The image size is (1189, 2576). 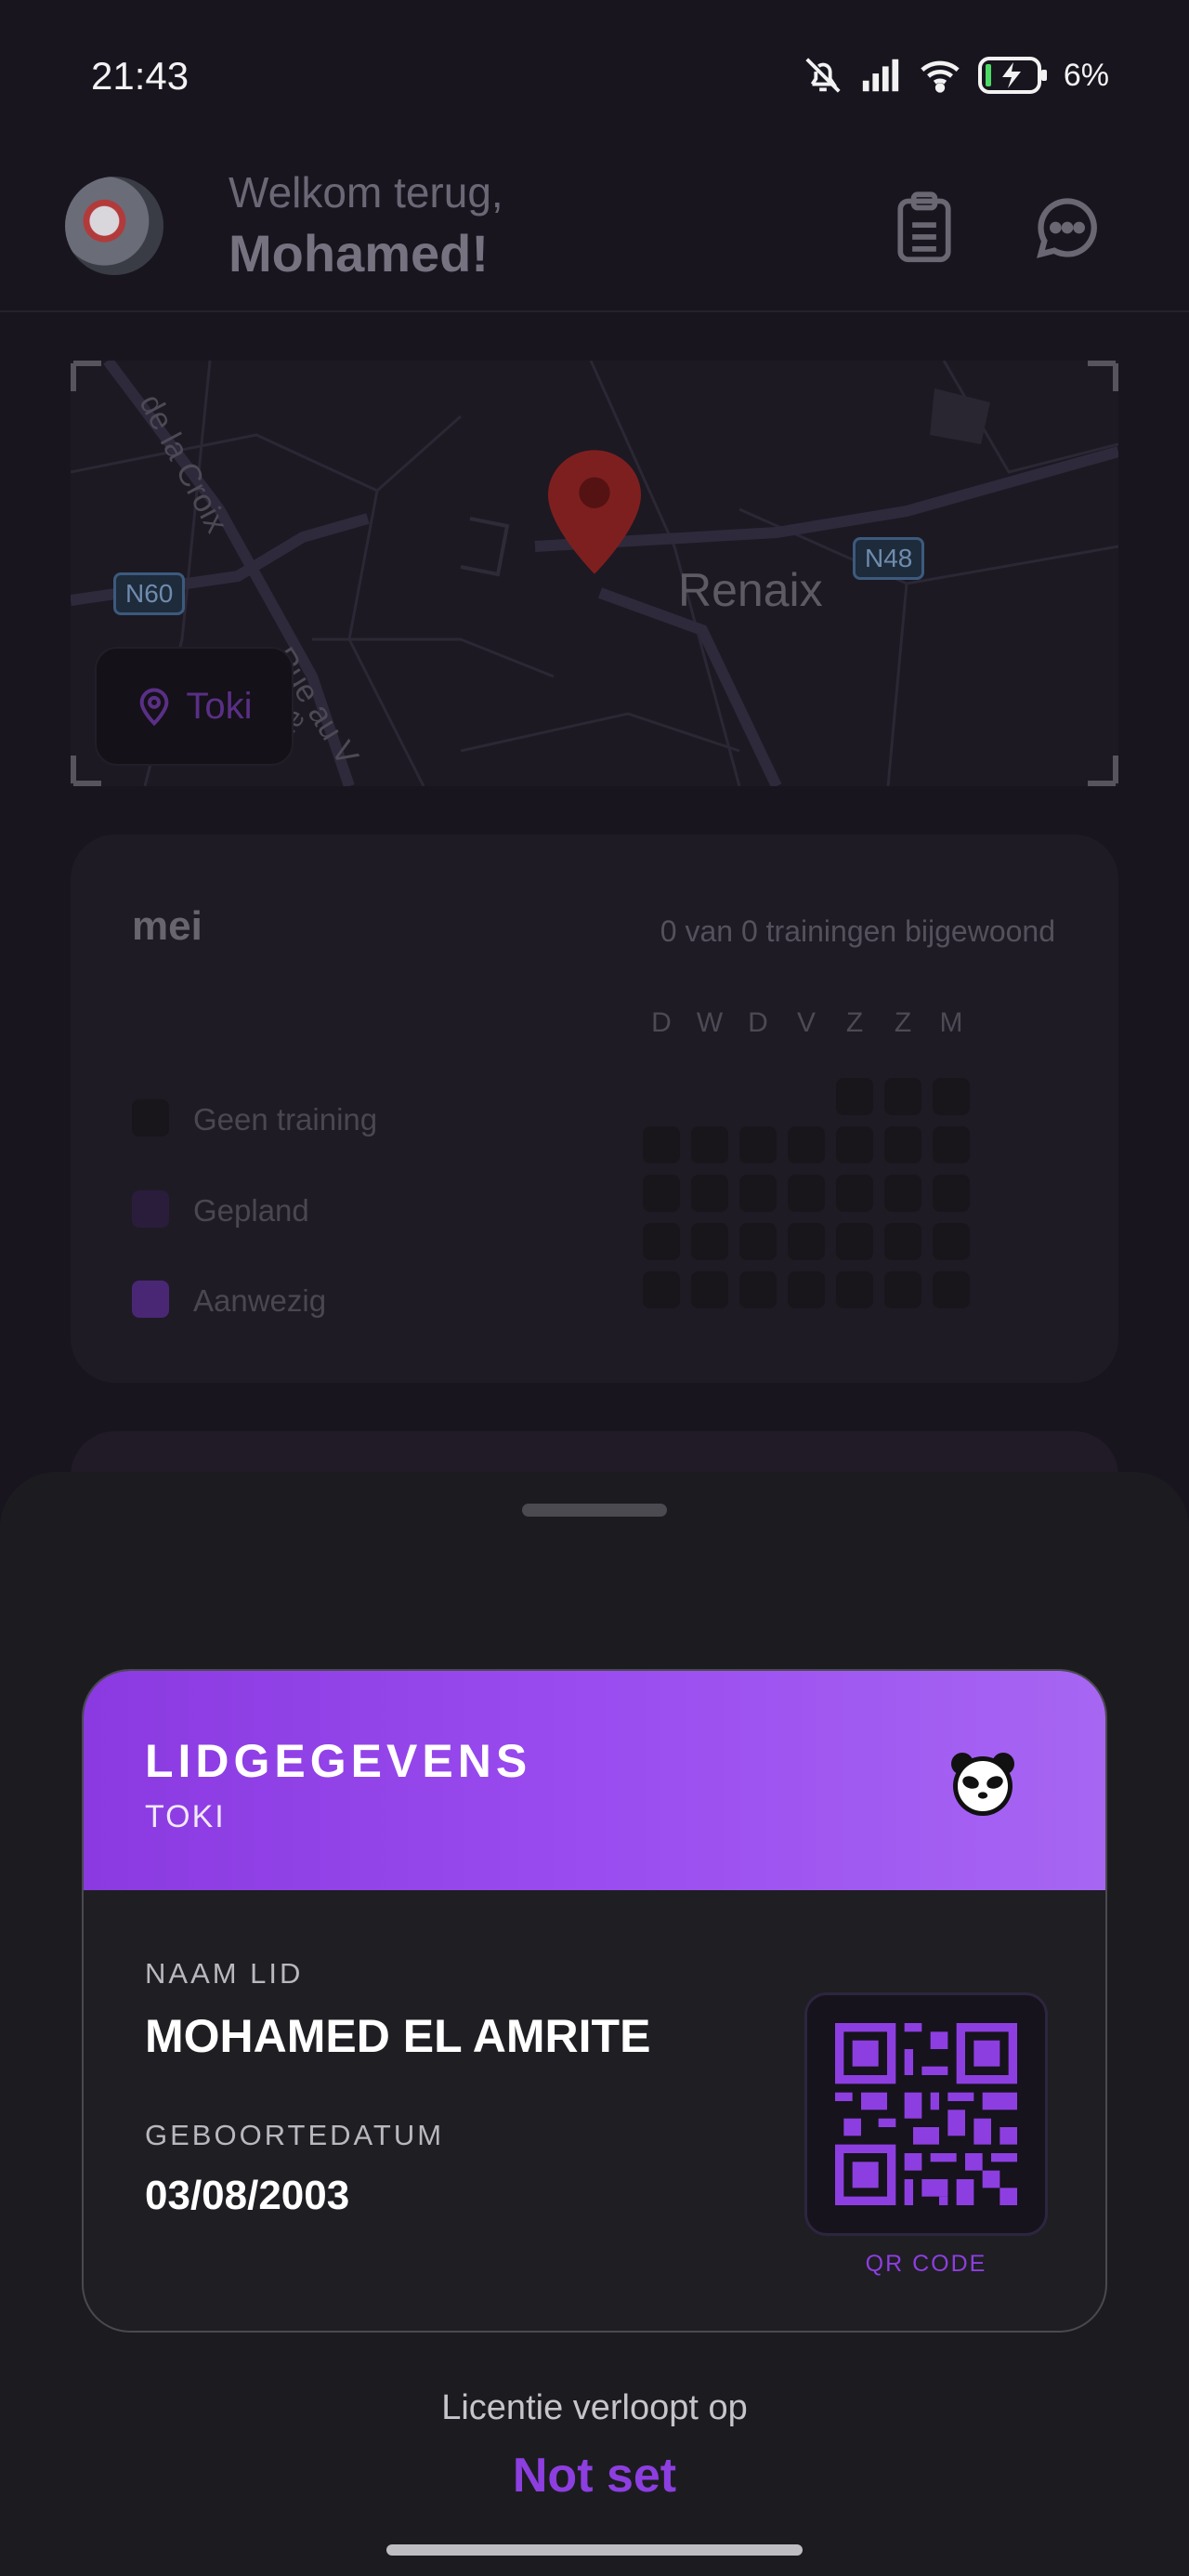 I want to click on qr-code-icon, so click(x=926, y=2114).